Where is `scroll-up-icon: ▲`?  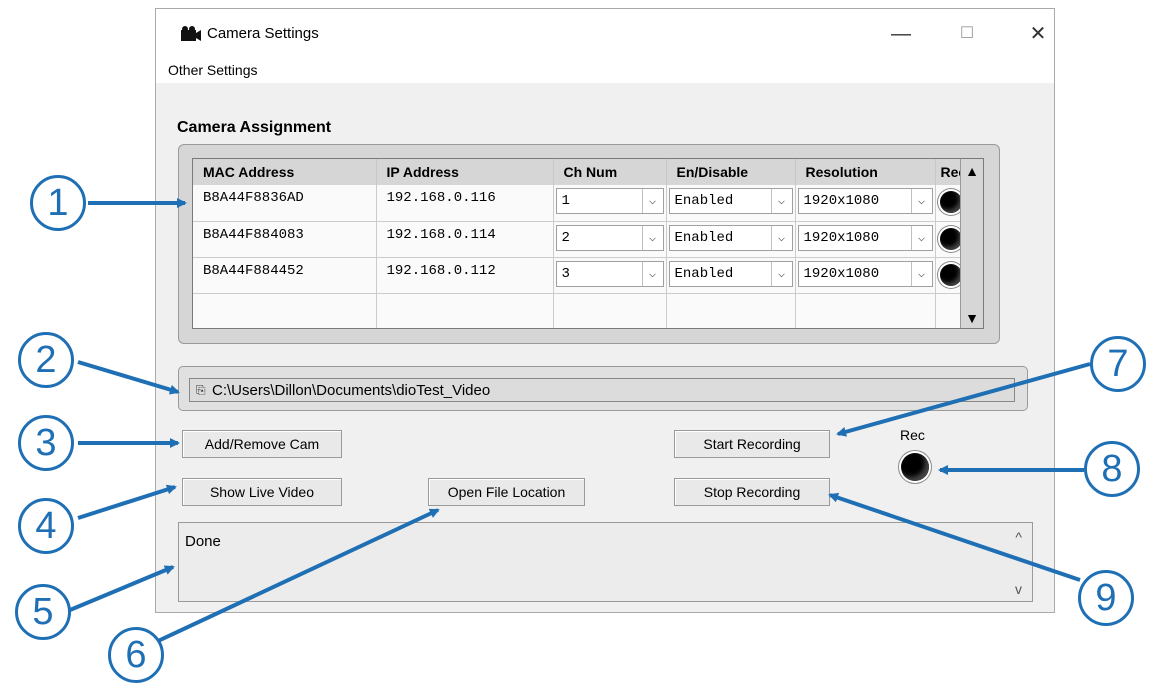
scroll-up-icon: ▲ is located at coordinates (972, 171).